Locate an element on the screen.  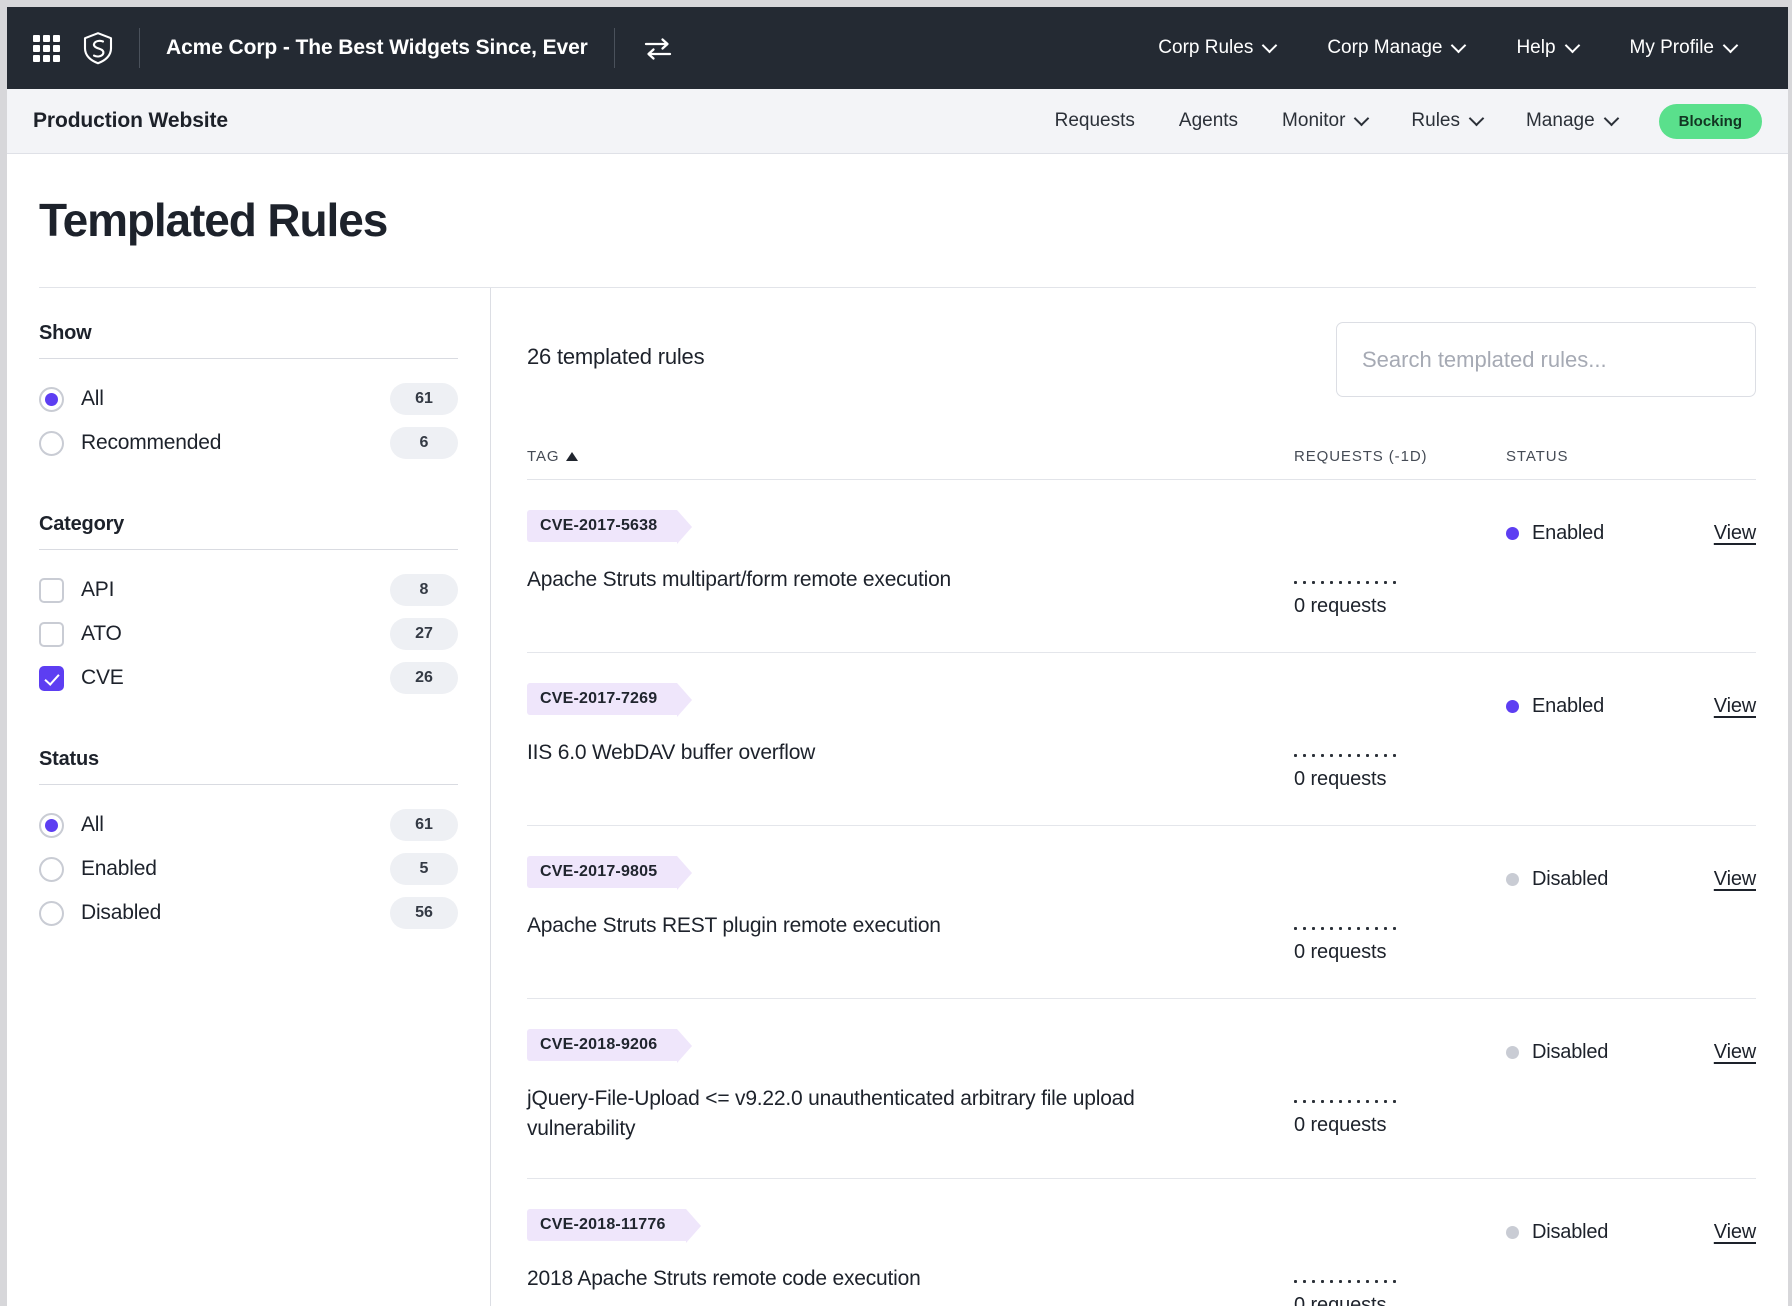
nav-item-requests: Requests is located at coordinates (1095, 121).